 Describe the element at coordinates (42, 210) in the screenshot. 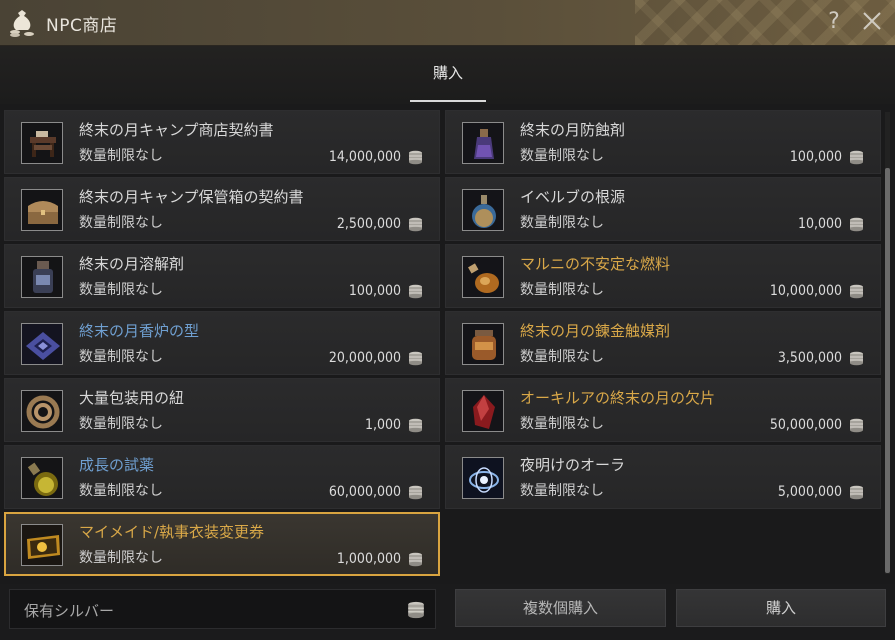

I see `storage-chest-icon` at that location.